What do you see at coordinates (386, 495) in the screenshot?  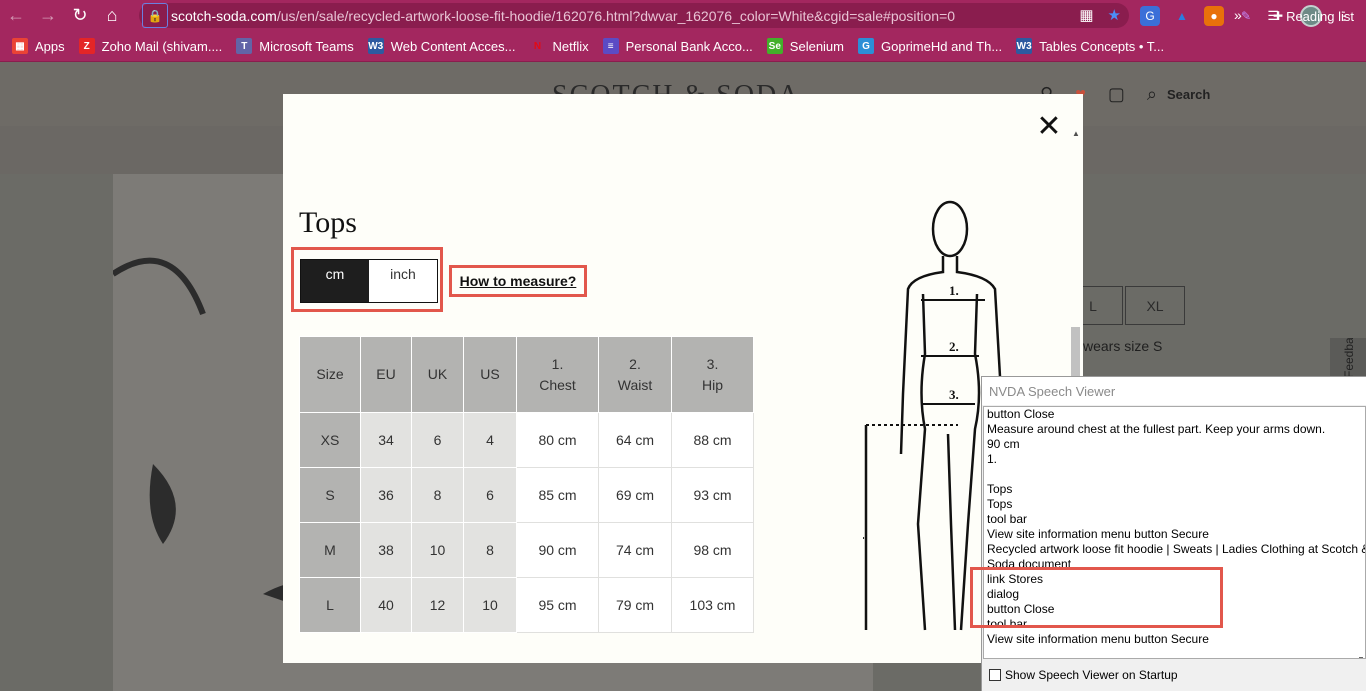 I see `eu-cell: 36` at bounding box center [386, 495].